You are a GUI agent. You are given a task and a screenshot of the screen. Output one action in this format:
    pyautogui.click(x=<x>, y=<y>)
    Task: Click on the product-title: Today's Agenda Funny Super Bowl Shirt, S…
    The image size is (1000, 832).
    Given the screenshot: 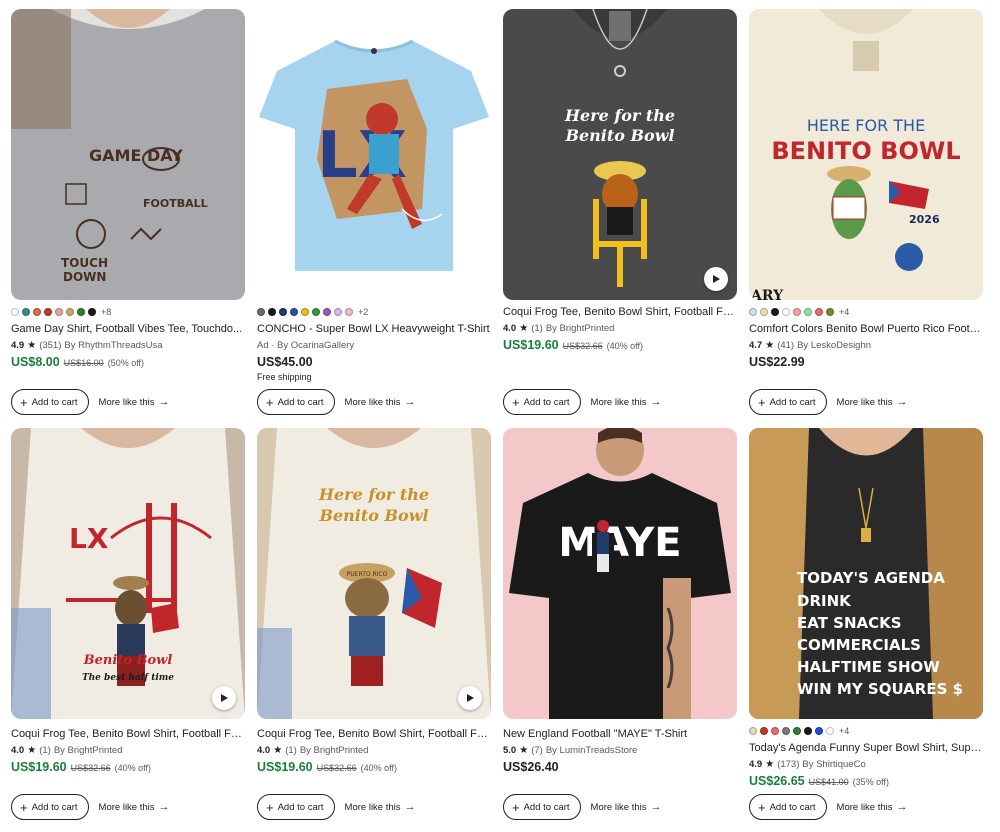 What is the action you would take?
    pyautogui.click(x=866, y=748)
    